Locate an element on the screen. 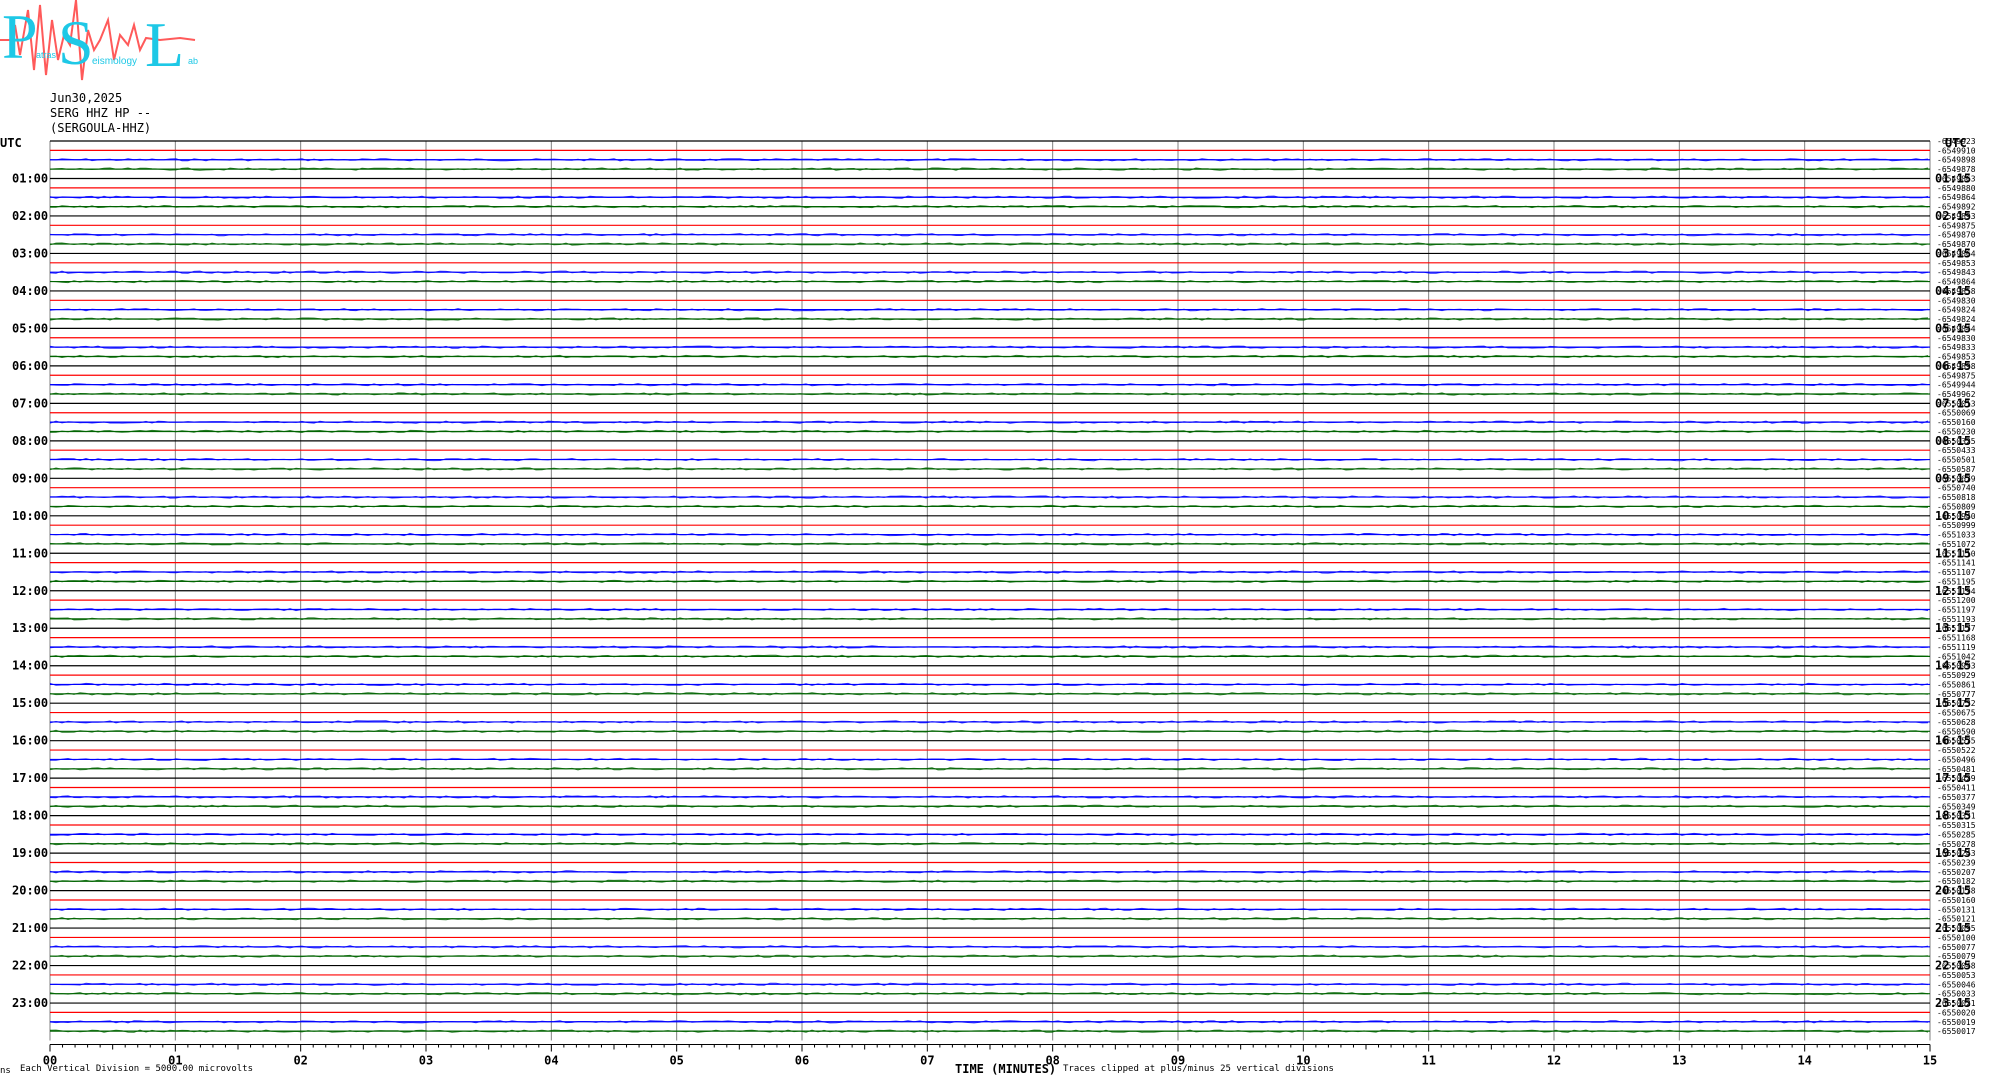 The image size is (2010, 1080). x-tick-label: 13 is located at coordinates (1679, 1061).